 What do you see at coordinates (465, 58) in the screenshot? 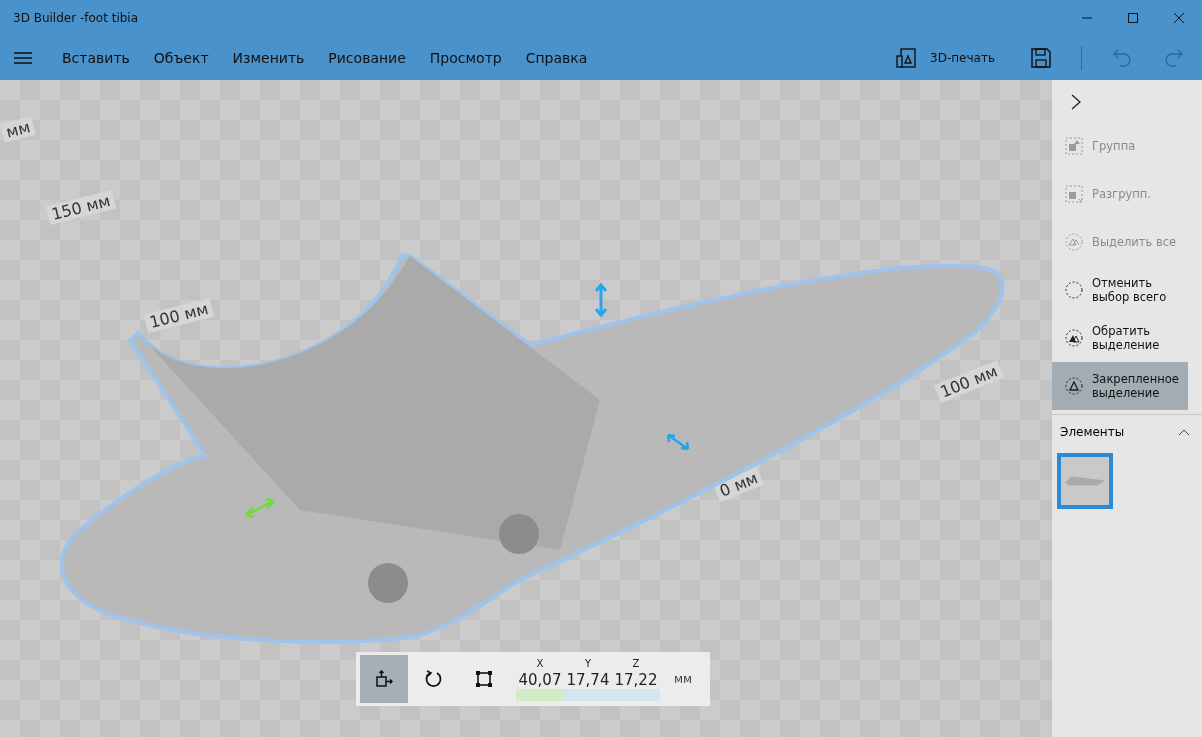
I see `menu-item: Просмотр` at bounding box center [465, 58].